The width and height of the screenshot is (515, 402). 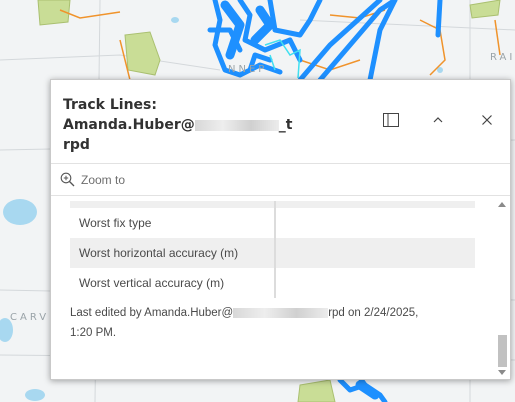 I want to click on popup-title-suffix: _t, so click(x=285, y=125).